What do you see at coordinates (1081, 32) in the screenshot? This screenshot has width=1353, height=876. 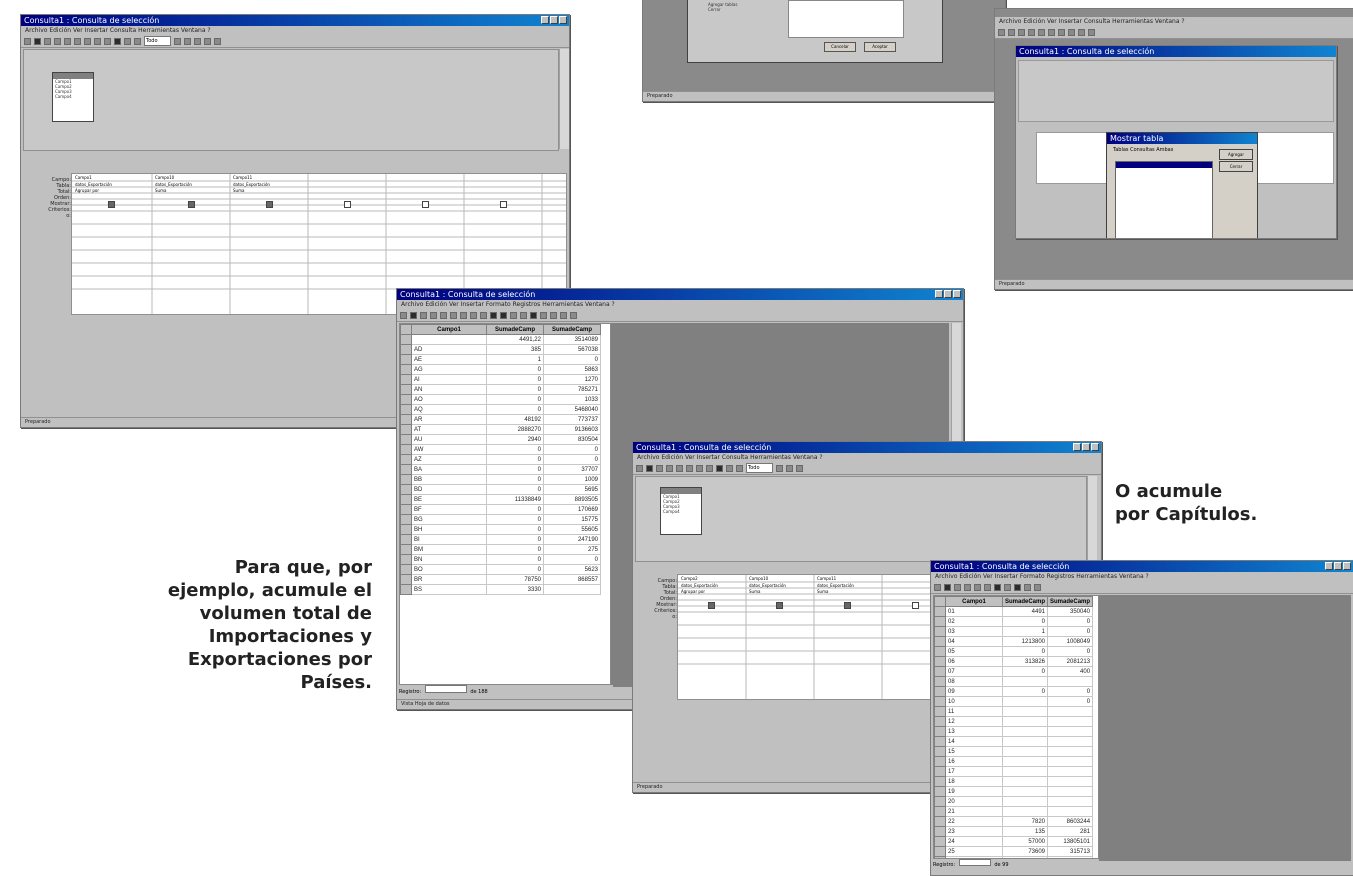 I see `totals-icon` at bounding box center [1081, 32].